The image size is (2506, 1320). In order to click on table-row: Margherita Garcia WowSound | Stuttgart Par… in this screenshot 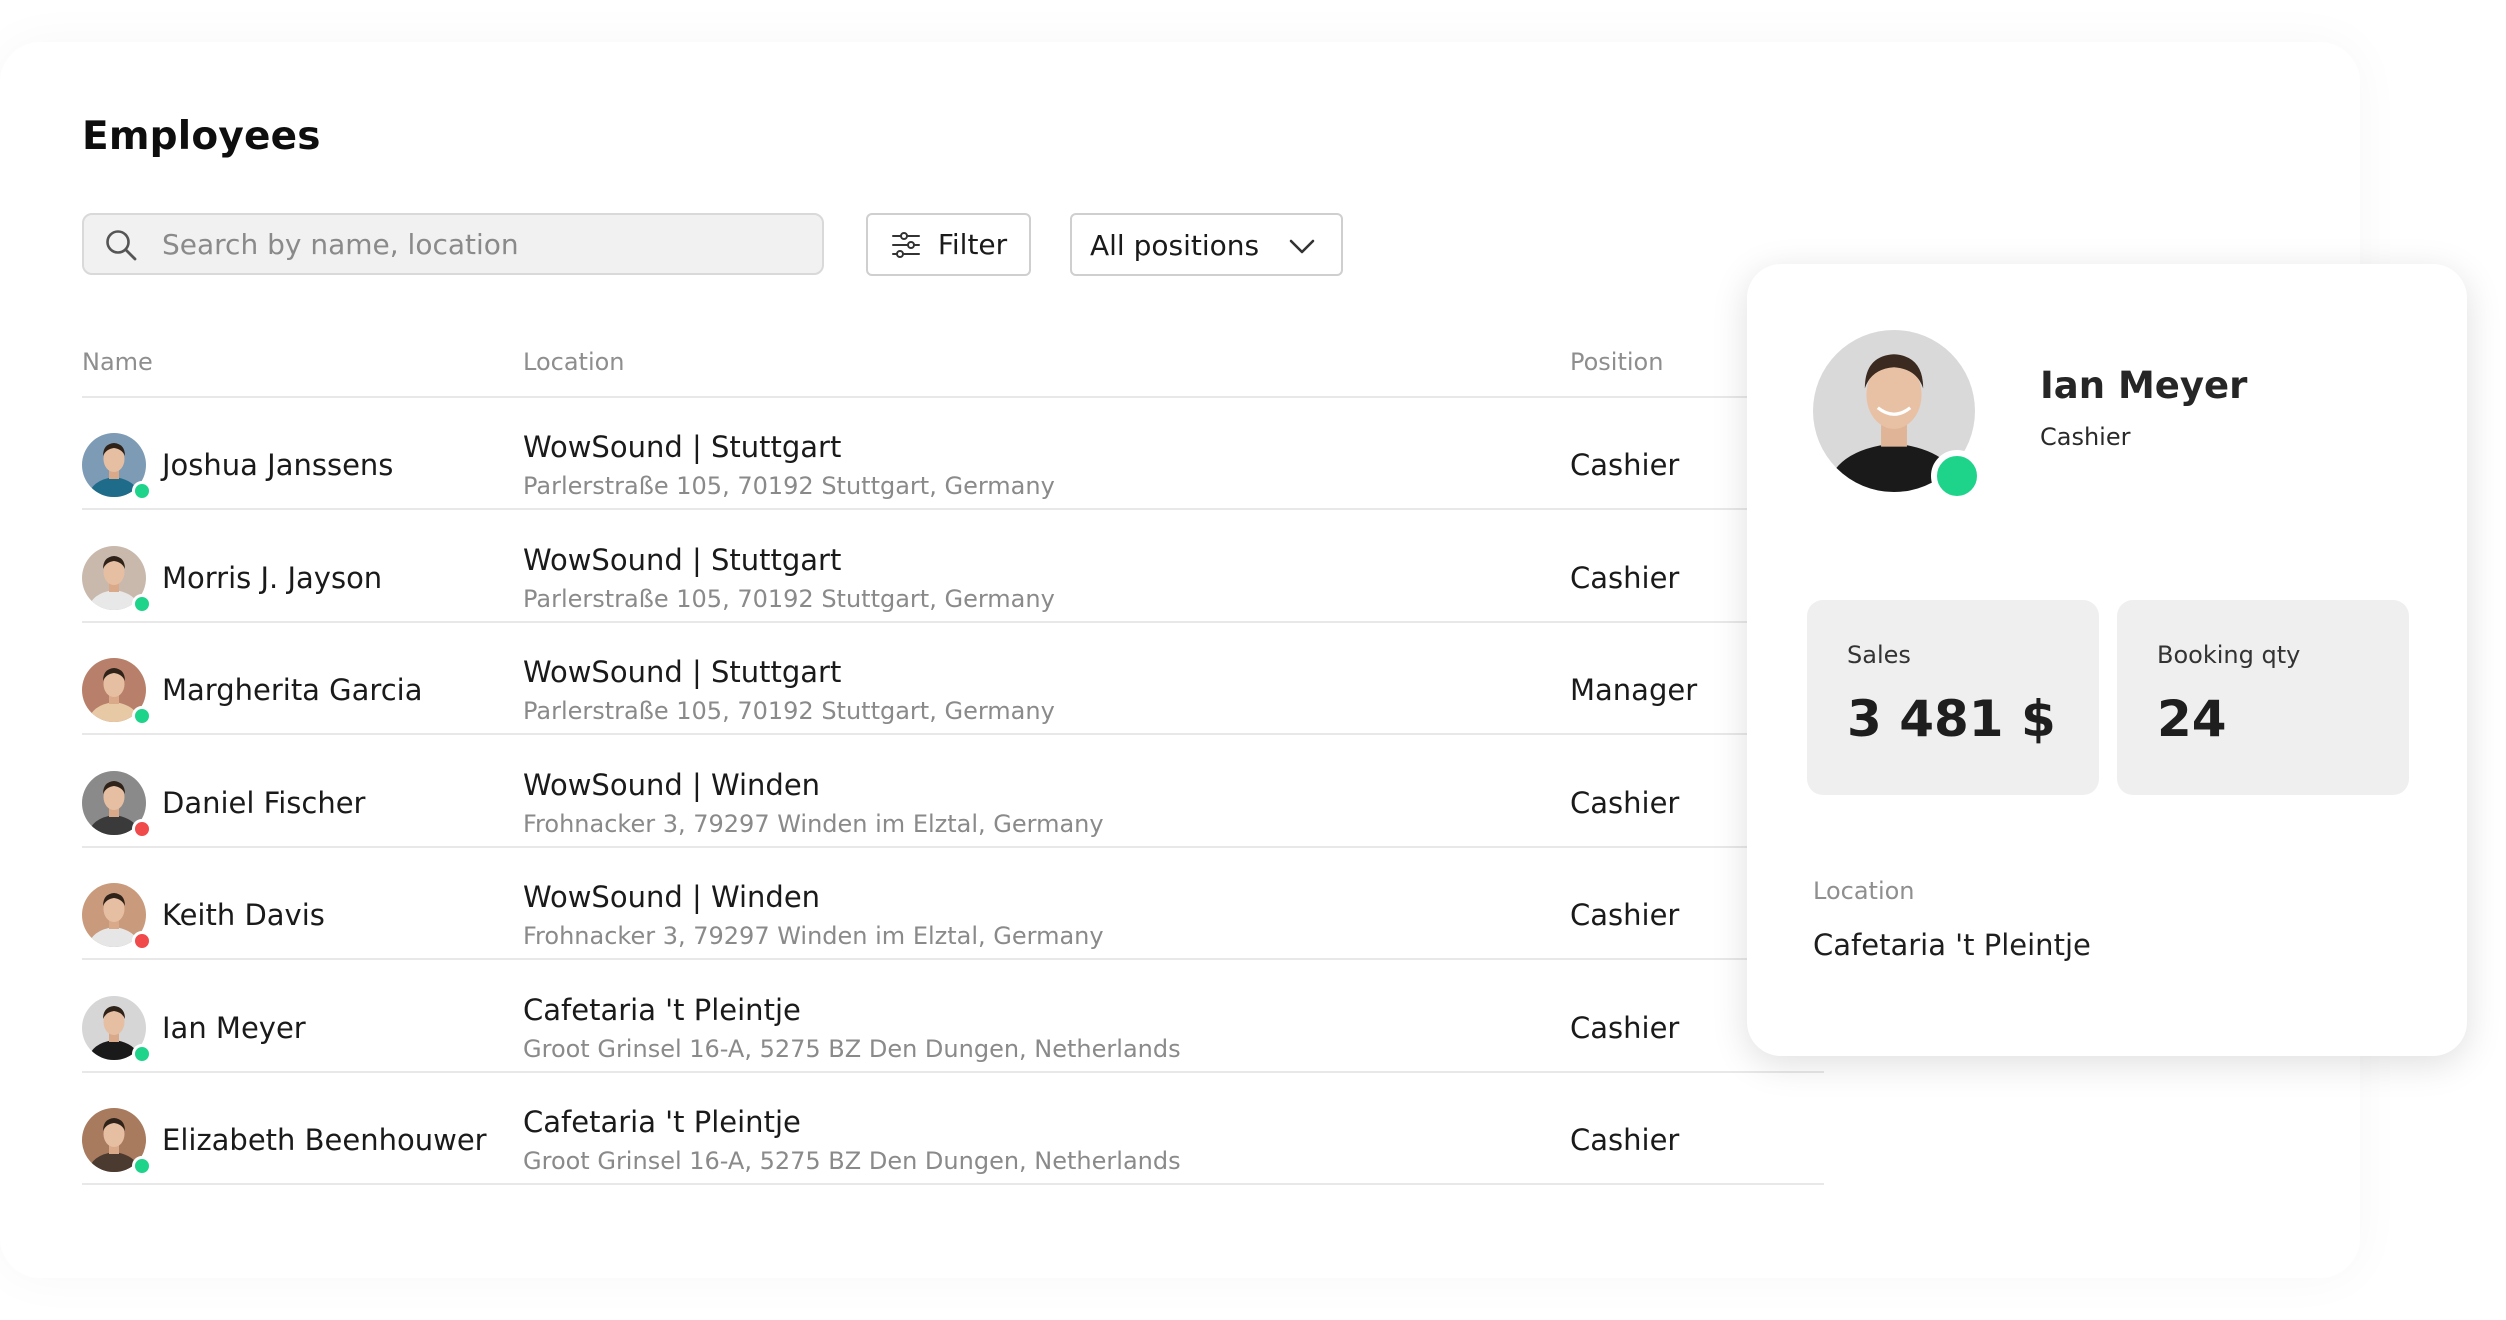, I will do `click(953, 679)`.